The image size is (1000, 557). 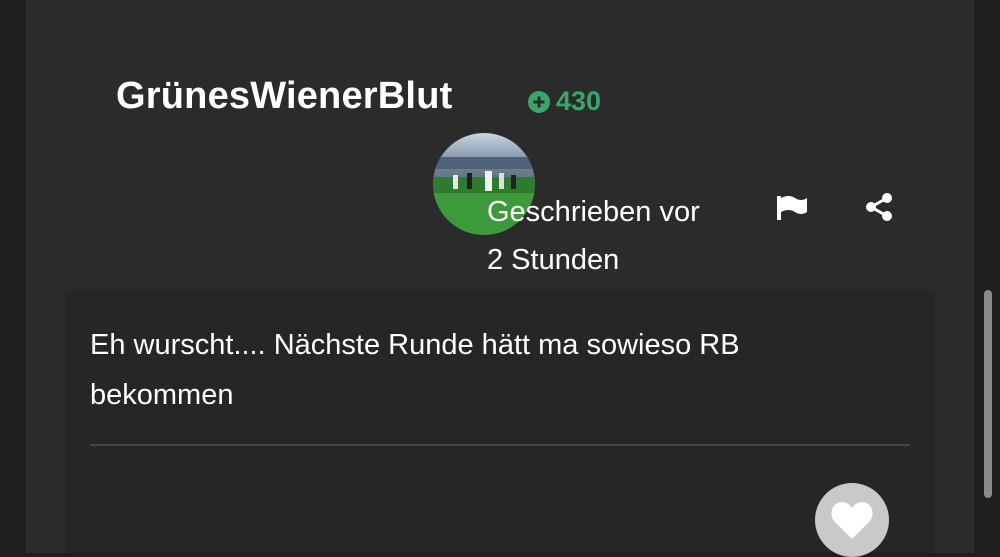 I want to click on post-body-line: bekommen, so click(x=162, y=395).